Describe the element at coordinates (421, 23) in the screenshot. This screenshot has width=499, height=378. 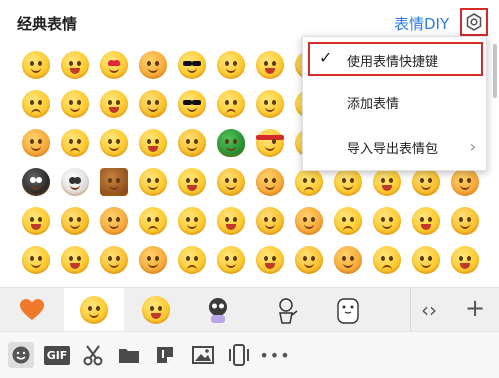
I see `emoji-diy-link: 表情DIY` at that location.